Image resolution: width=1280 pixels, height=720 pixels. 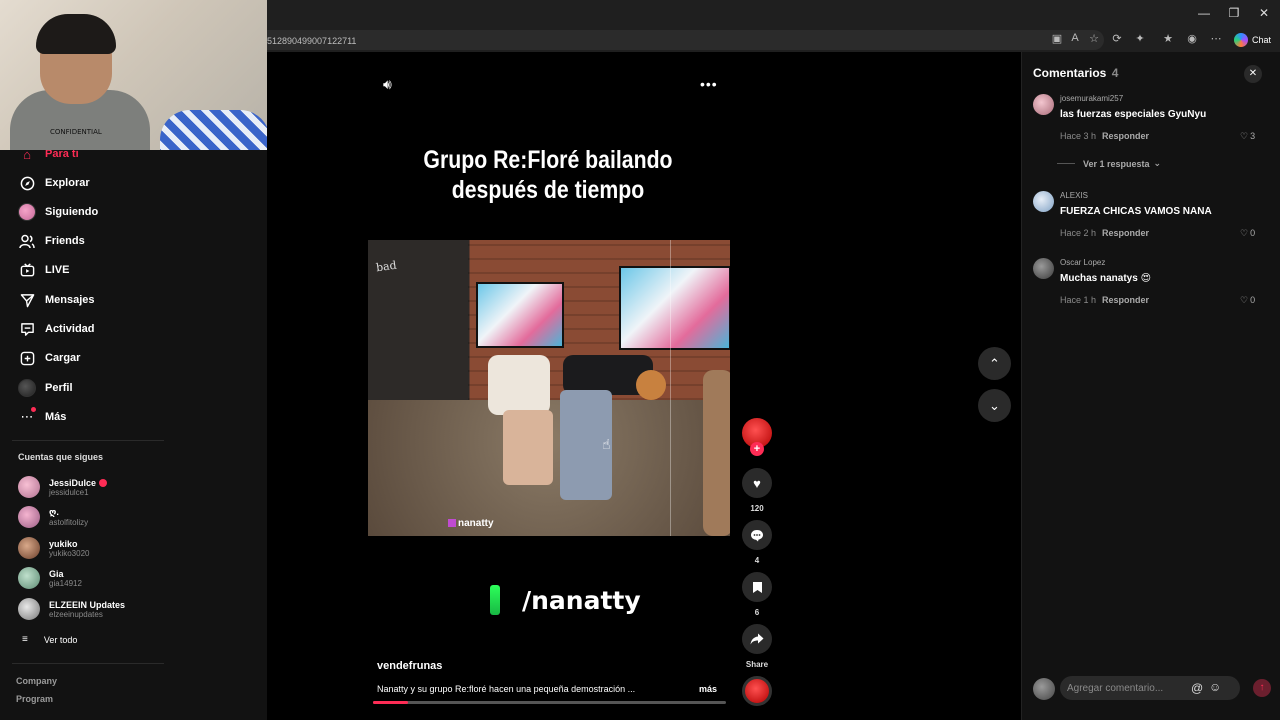 What do you see at coordinates (51, 241) in the screenshot?
I see `sidebar-item-friends: Friends` at bounding box center [51, 241].